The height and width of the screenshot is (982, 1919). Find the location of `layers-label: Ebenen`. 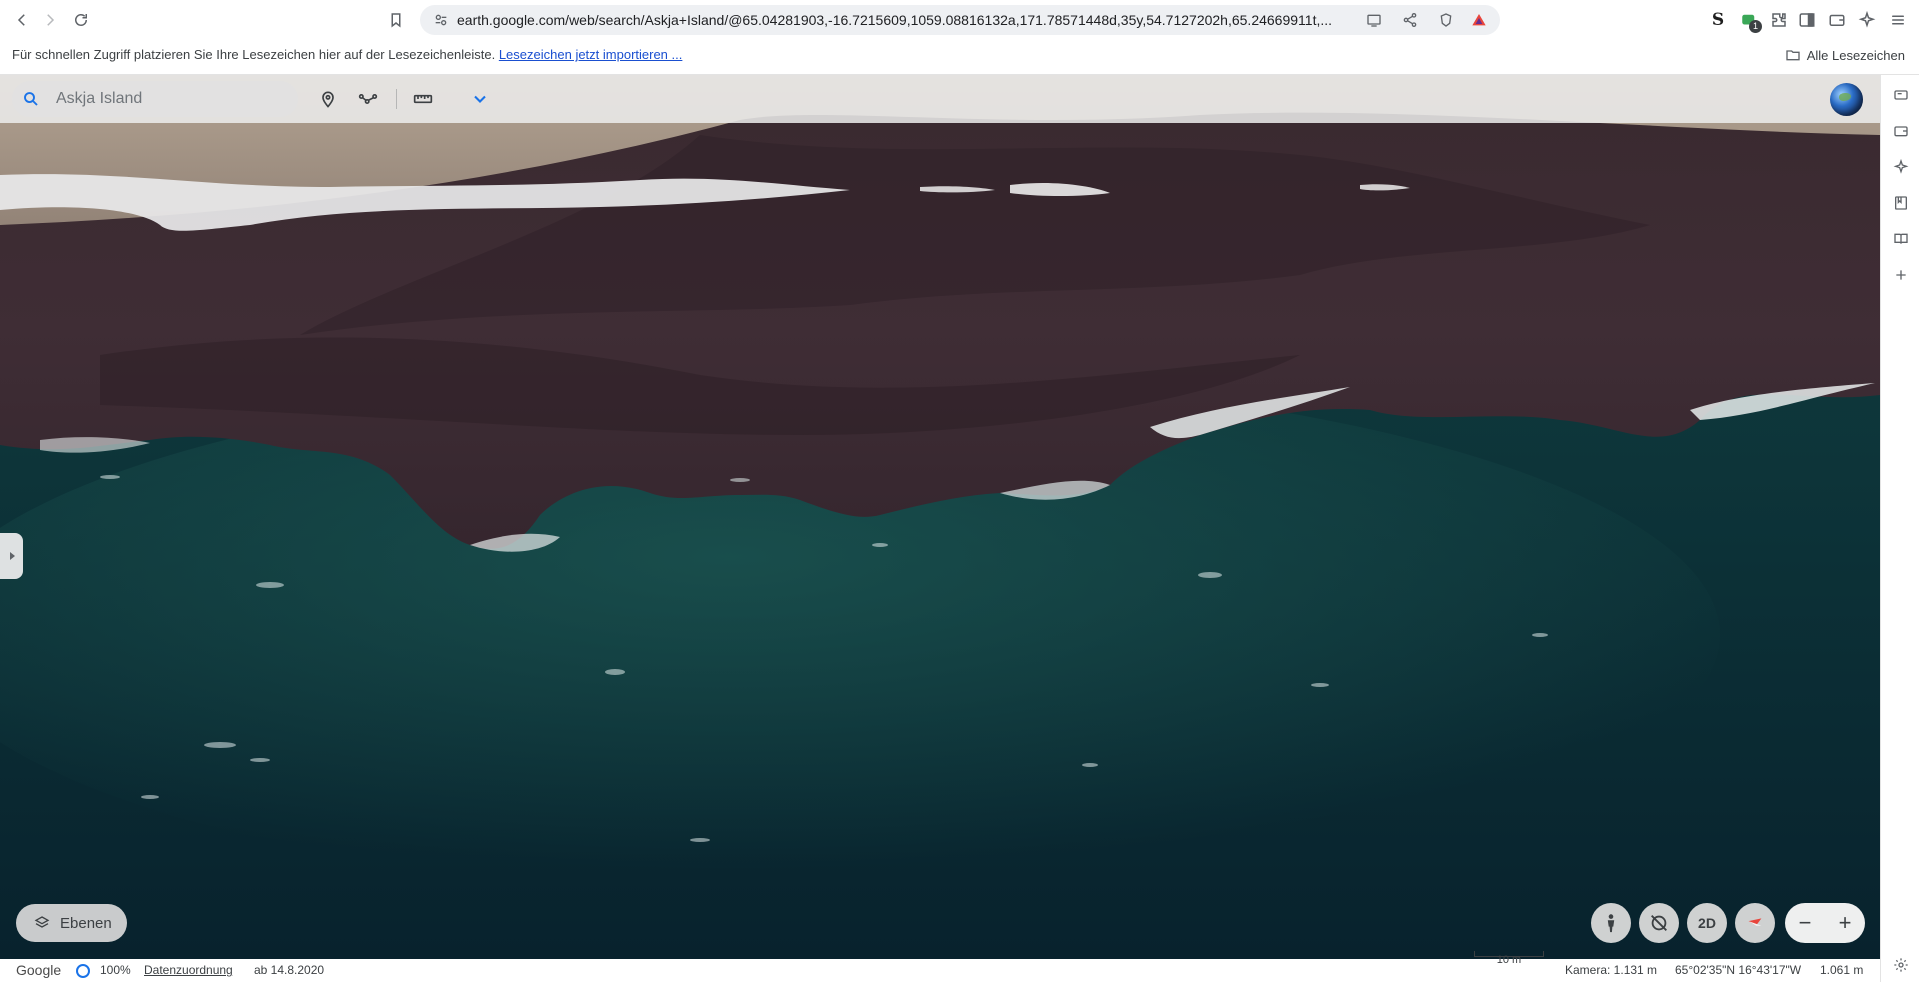

layers-label: Ebenen is located at coordinates (86, 923).